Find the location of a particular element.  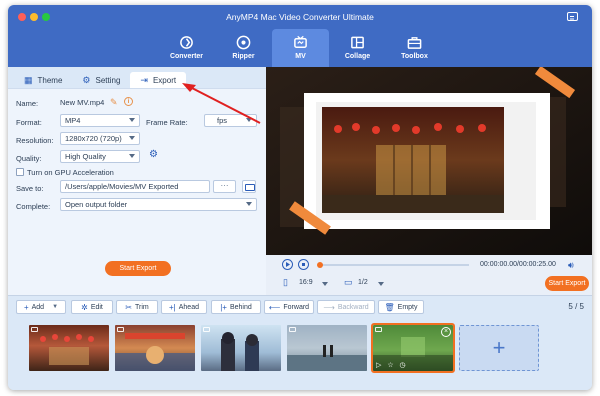

tab-theme-label: Theme is located at coordinates (50, 80).